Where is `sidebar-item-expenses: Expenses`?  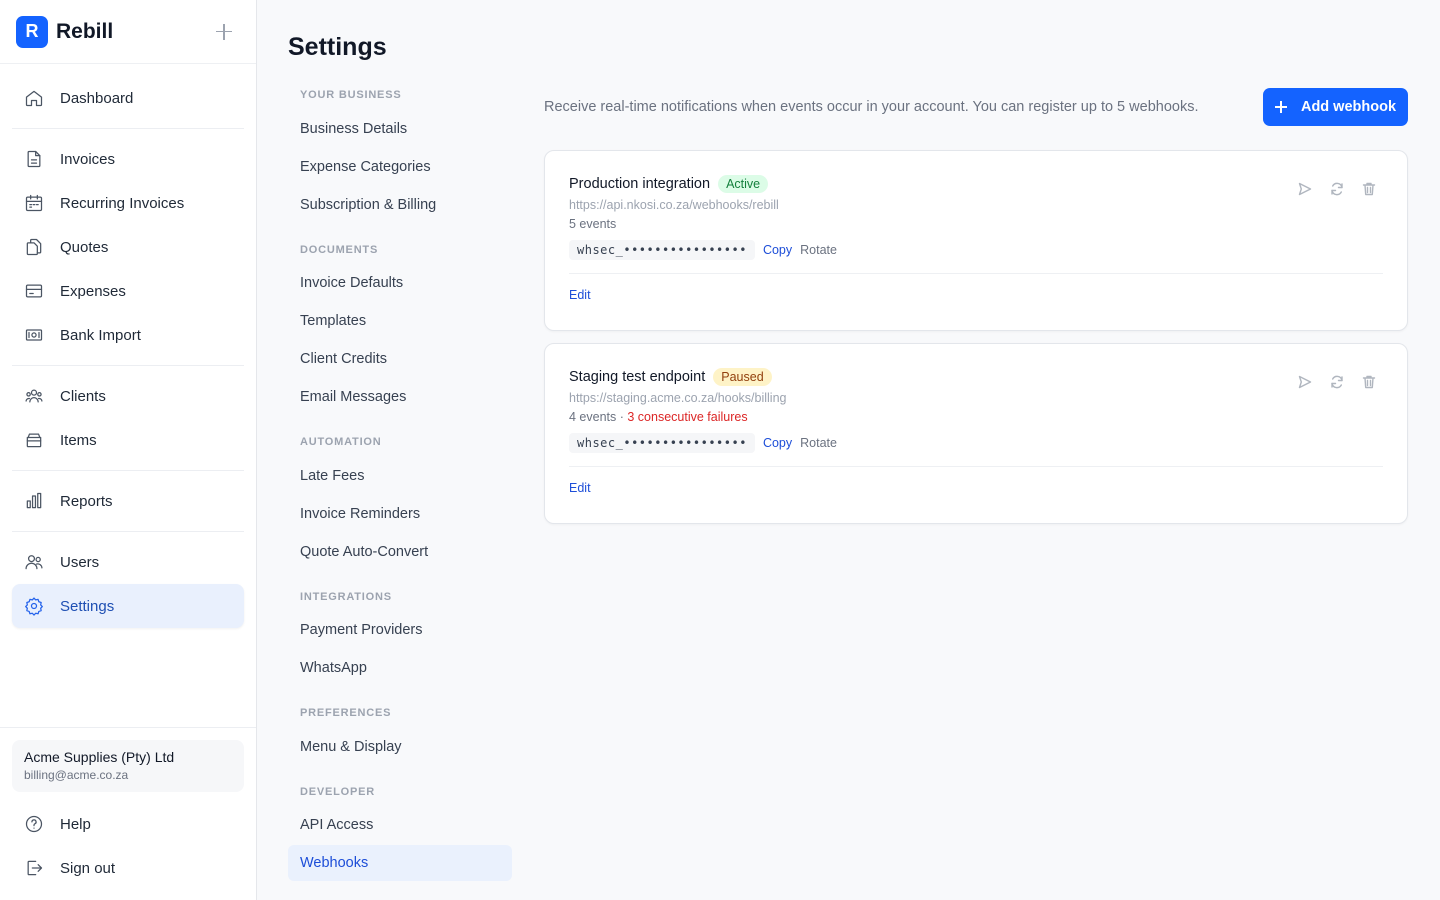
sidebar-item-expenses: Expenses is located at coordinates (128, 291).